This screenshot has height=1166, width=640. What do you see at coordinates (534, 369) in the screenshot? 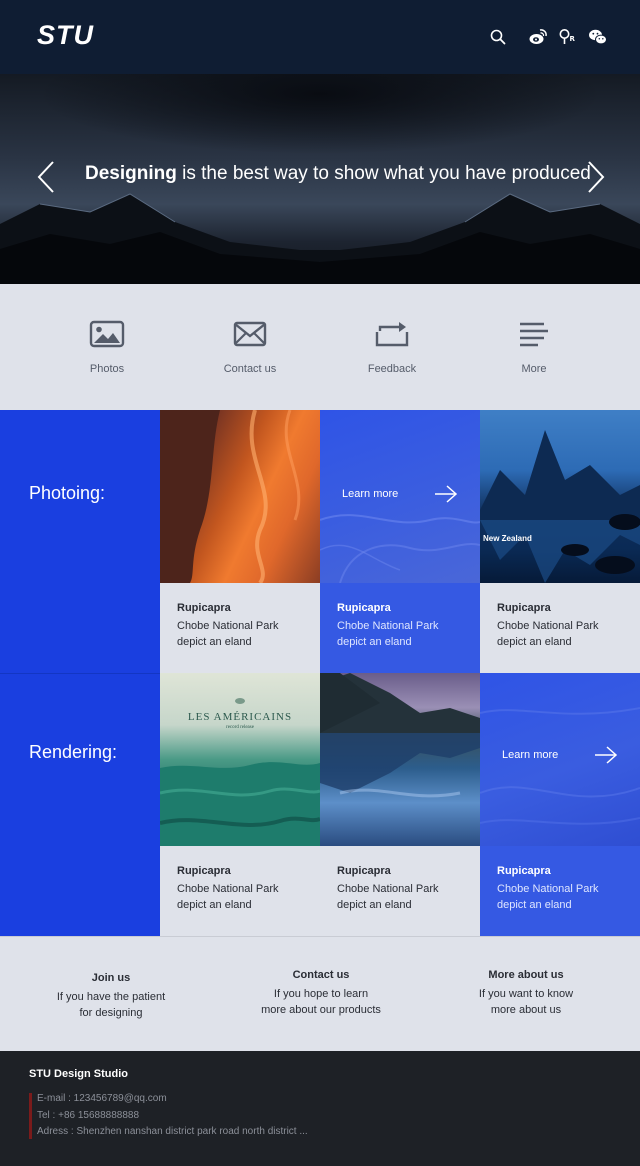
I see `nav-more-label: More` at bounding box center [534, 369].